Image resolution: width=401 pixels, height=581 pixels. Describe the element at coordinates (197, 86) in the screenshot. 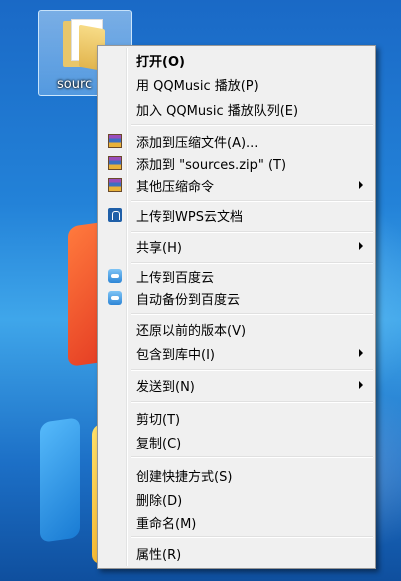

I see `menu-item-label: 用 QQMusic 播放(P)` at that location.